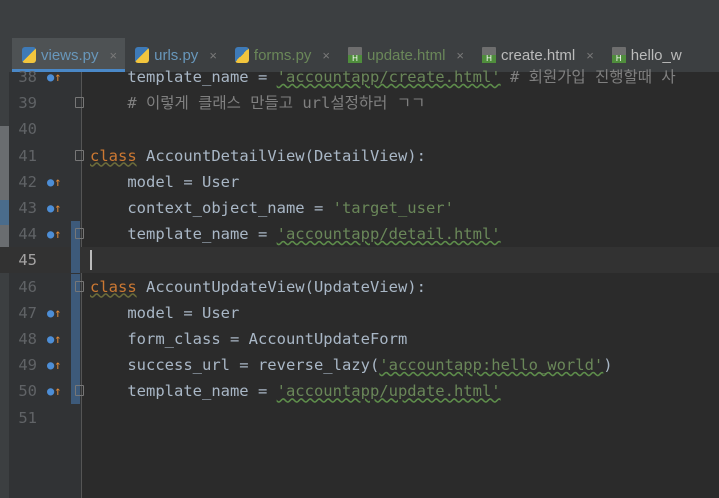 This screenshot has width=719, height=498. Describe the element at coordinates (70, 55) in the screenshot. I see `tab-label: views.py` at that location.